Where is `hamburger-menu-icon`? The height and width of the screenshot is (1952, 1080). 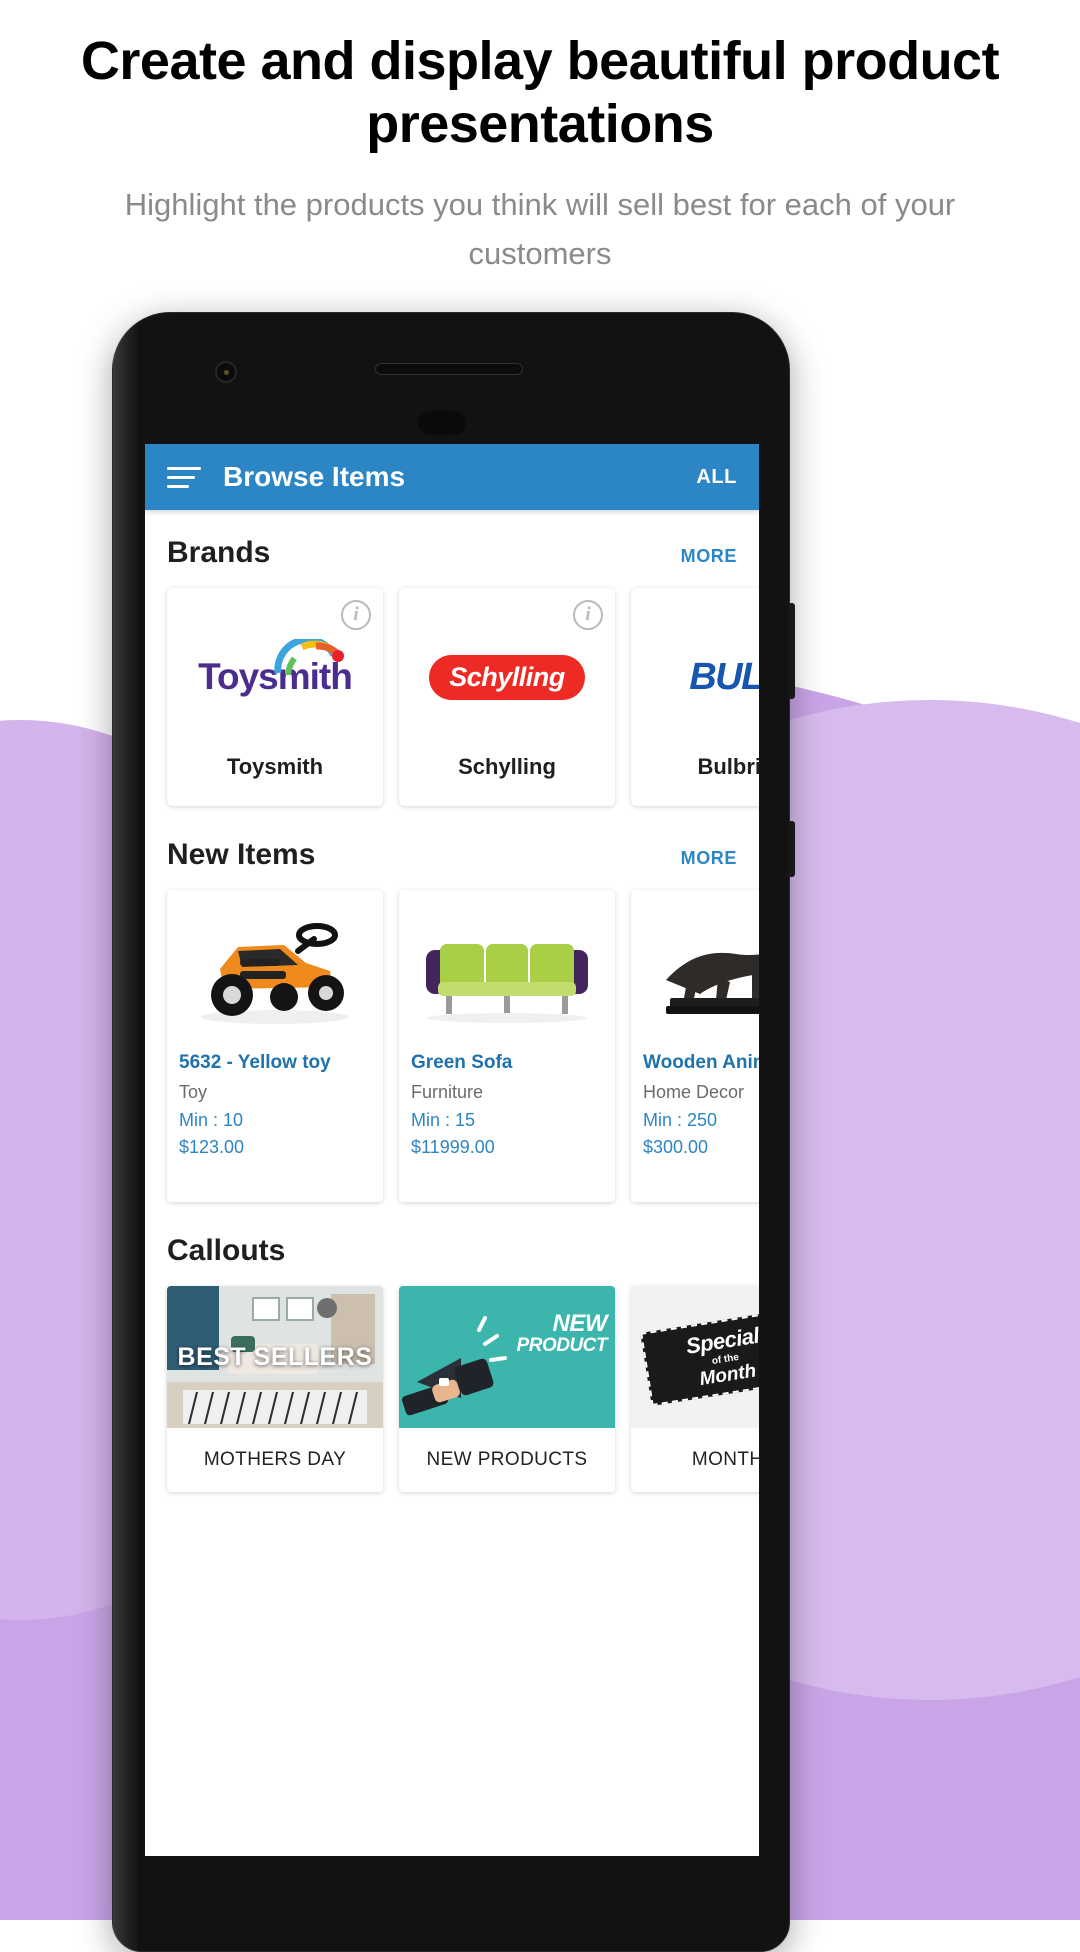
hamburger-menu-icon is located at coordinates (184, 477).